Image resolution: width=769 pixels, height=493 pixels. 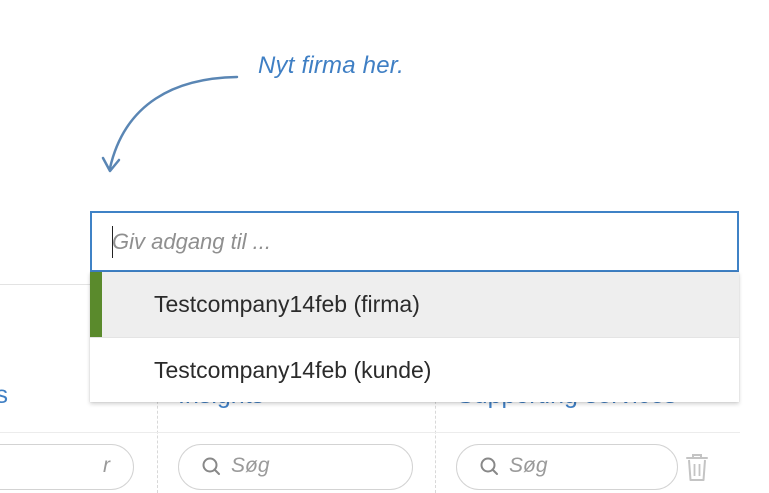 I want to click on text-caret, so click(x=112, y=242).